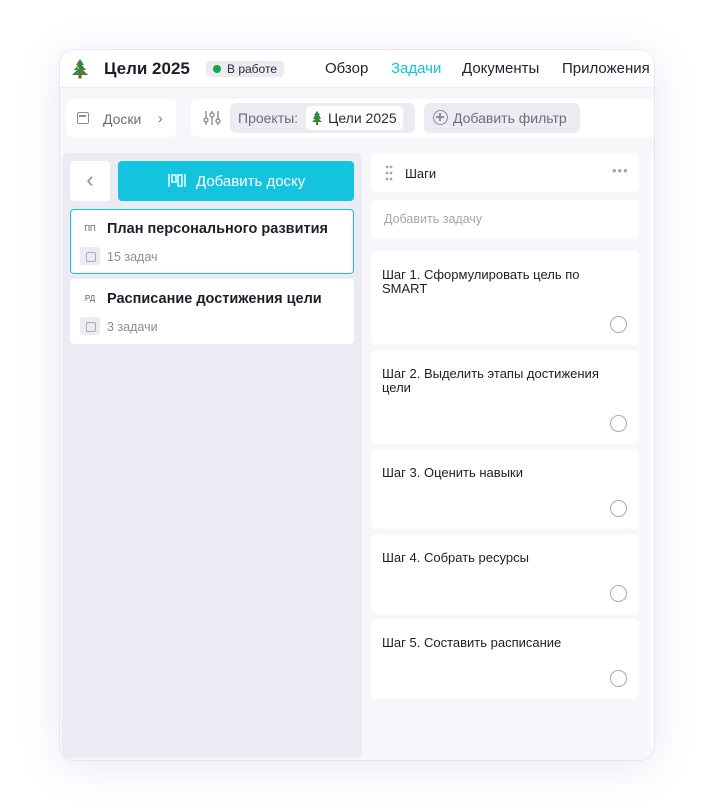  I want to click on tab-documents: Документы, so click(500, 68).